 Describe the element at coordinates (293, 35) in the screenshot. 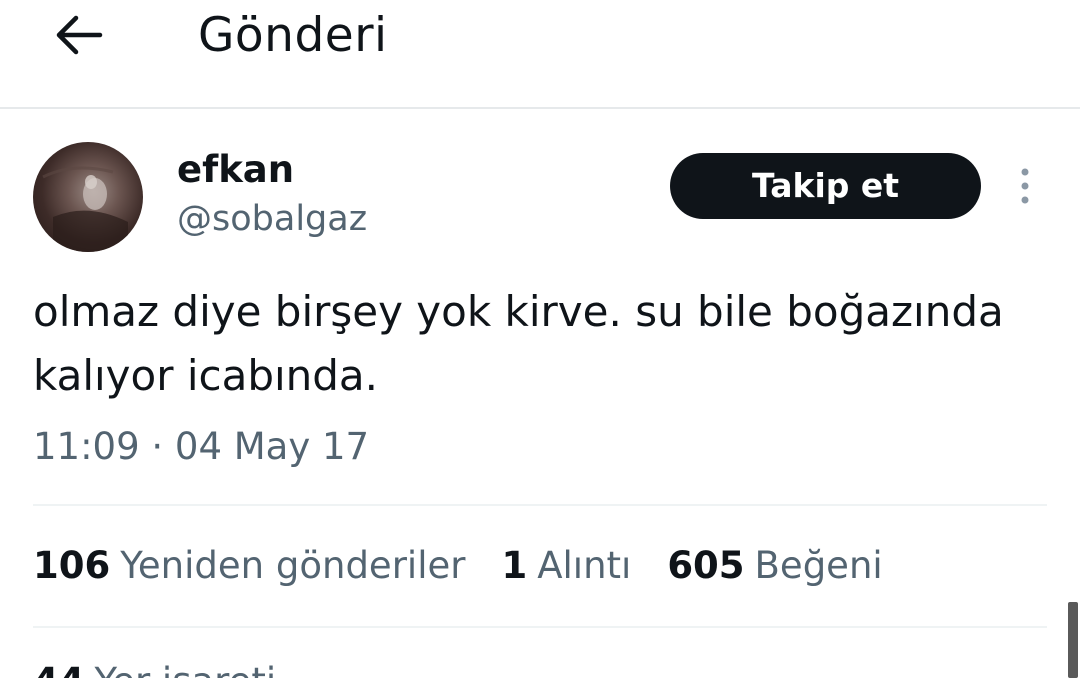

I see `page-title: Gönderi` at that location.